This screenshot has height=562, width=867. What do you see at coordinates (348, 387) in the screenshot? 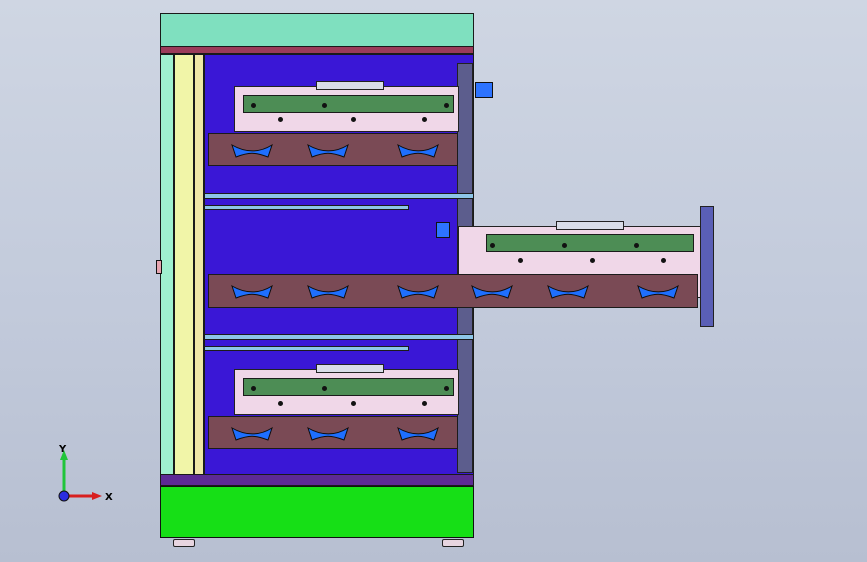
I see `drawer-bottom-rail` at bounding box center [348, 387].